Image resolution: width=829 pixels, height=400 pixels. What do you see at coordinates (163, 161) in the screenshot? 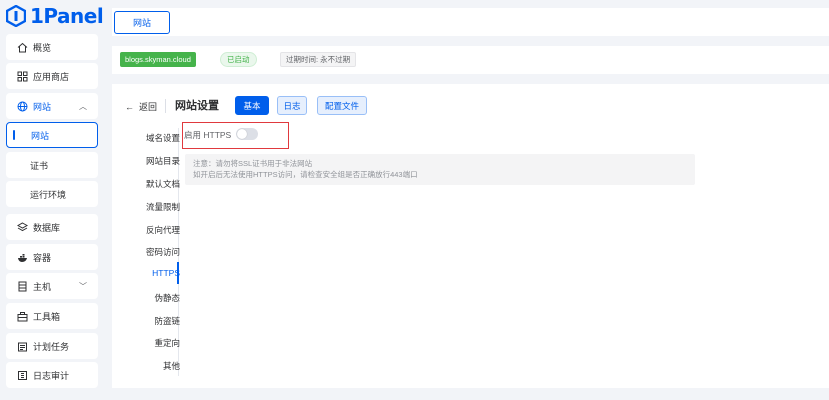
I see `menu-item-site-dir: 网站目录` at bounding box center [163, 161].